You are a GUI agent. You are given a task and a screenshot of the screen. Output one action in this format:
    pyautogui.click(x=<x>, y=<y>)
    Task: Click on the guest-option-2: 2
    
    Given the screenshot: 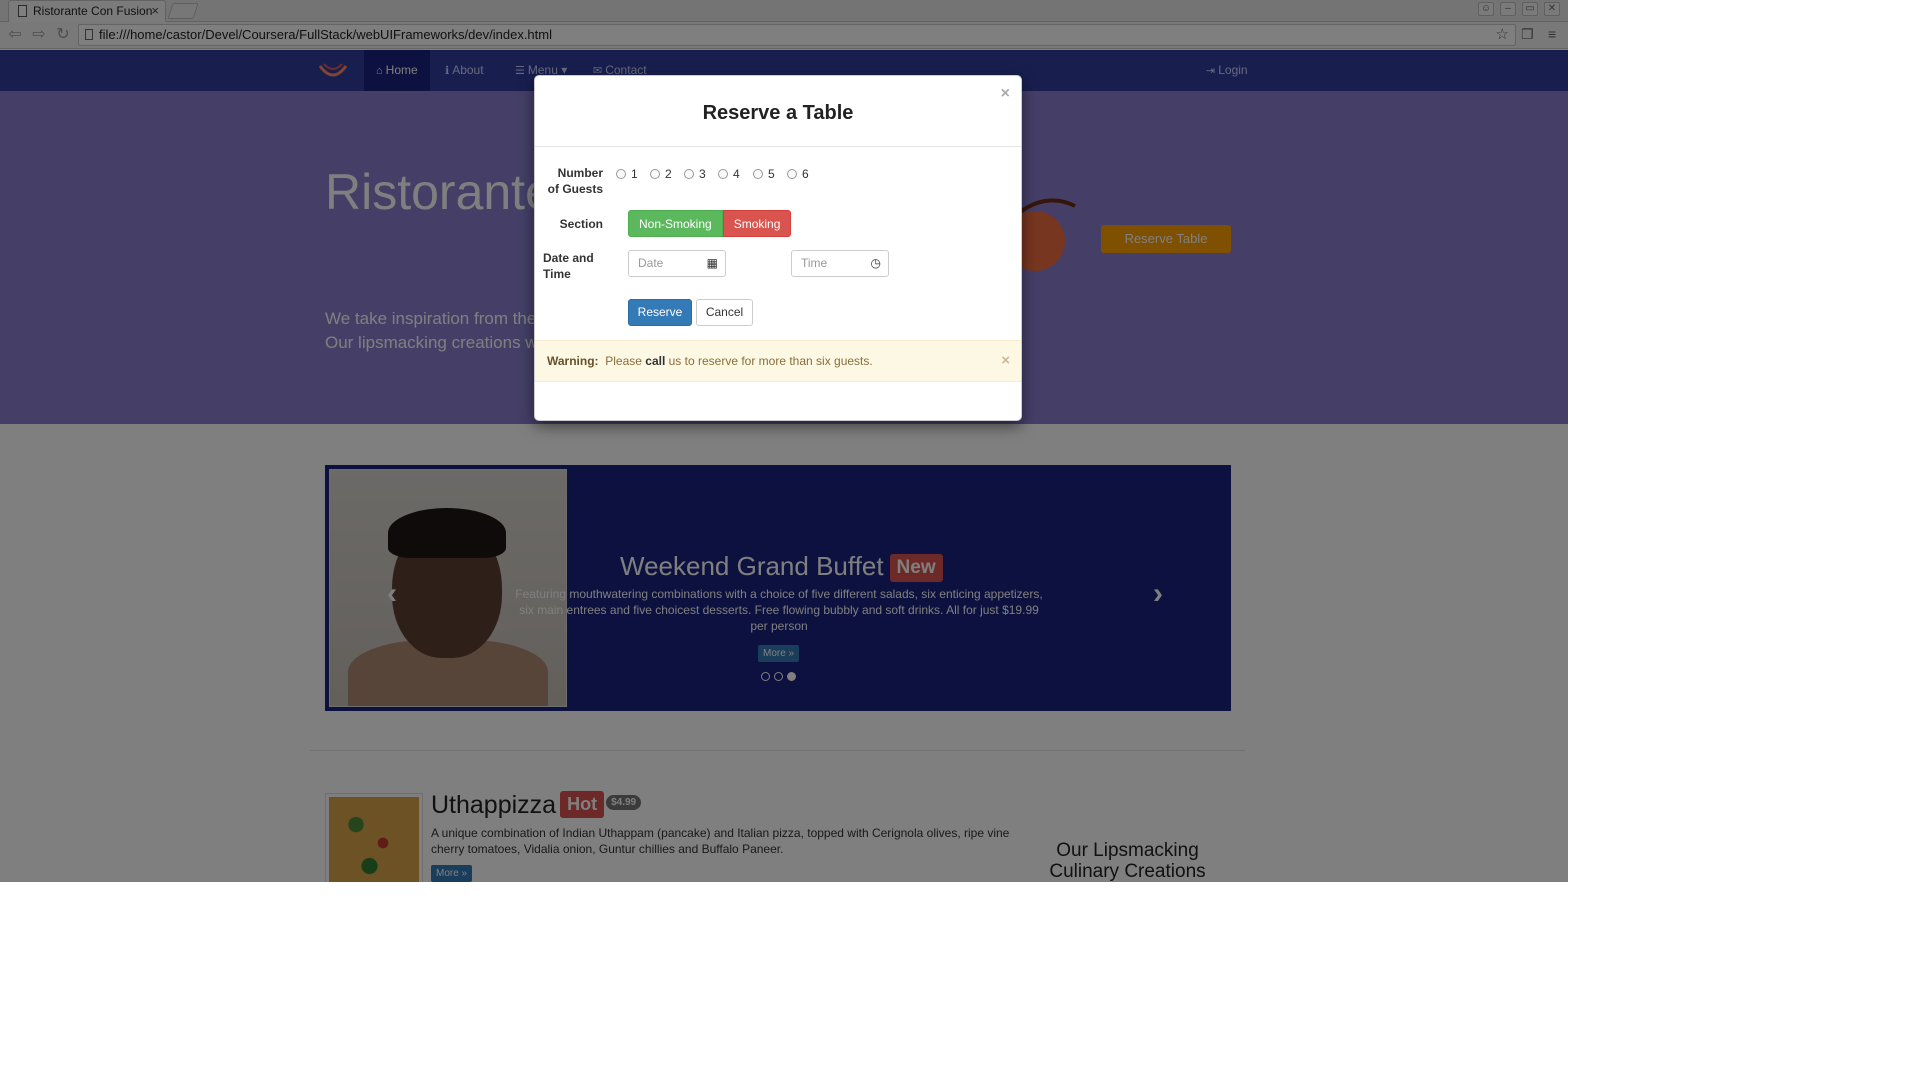 What is the action you would take?
    pyautogui.click(x=661, y=174)
    